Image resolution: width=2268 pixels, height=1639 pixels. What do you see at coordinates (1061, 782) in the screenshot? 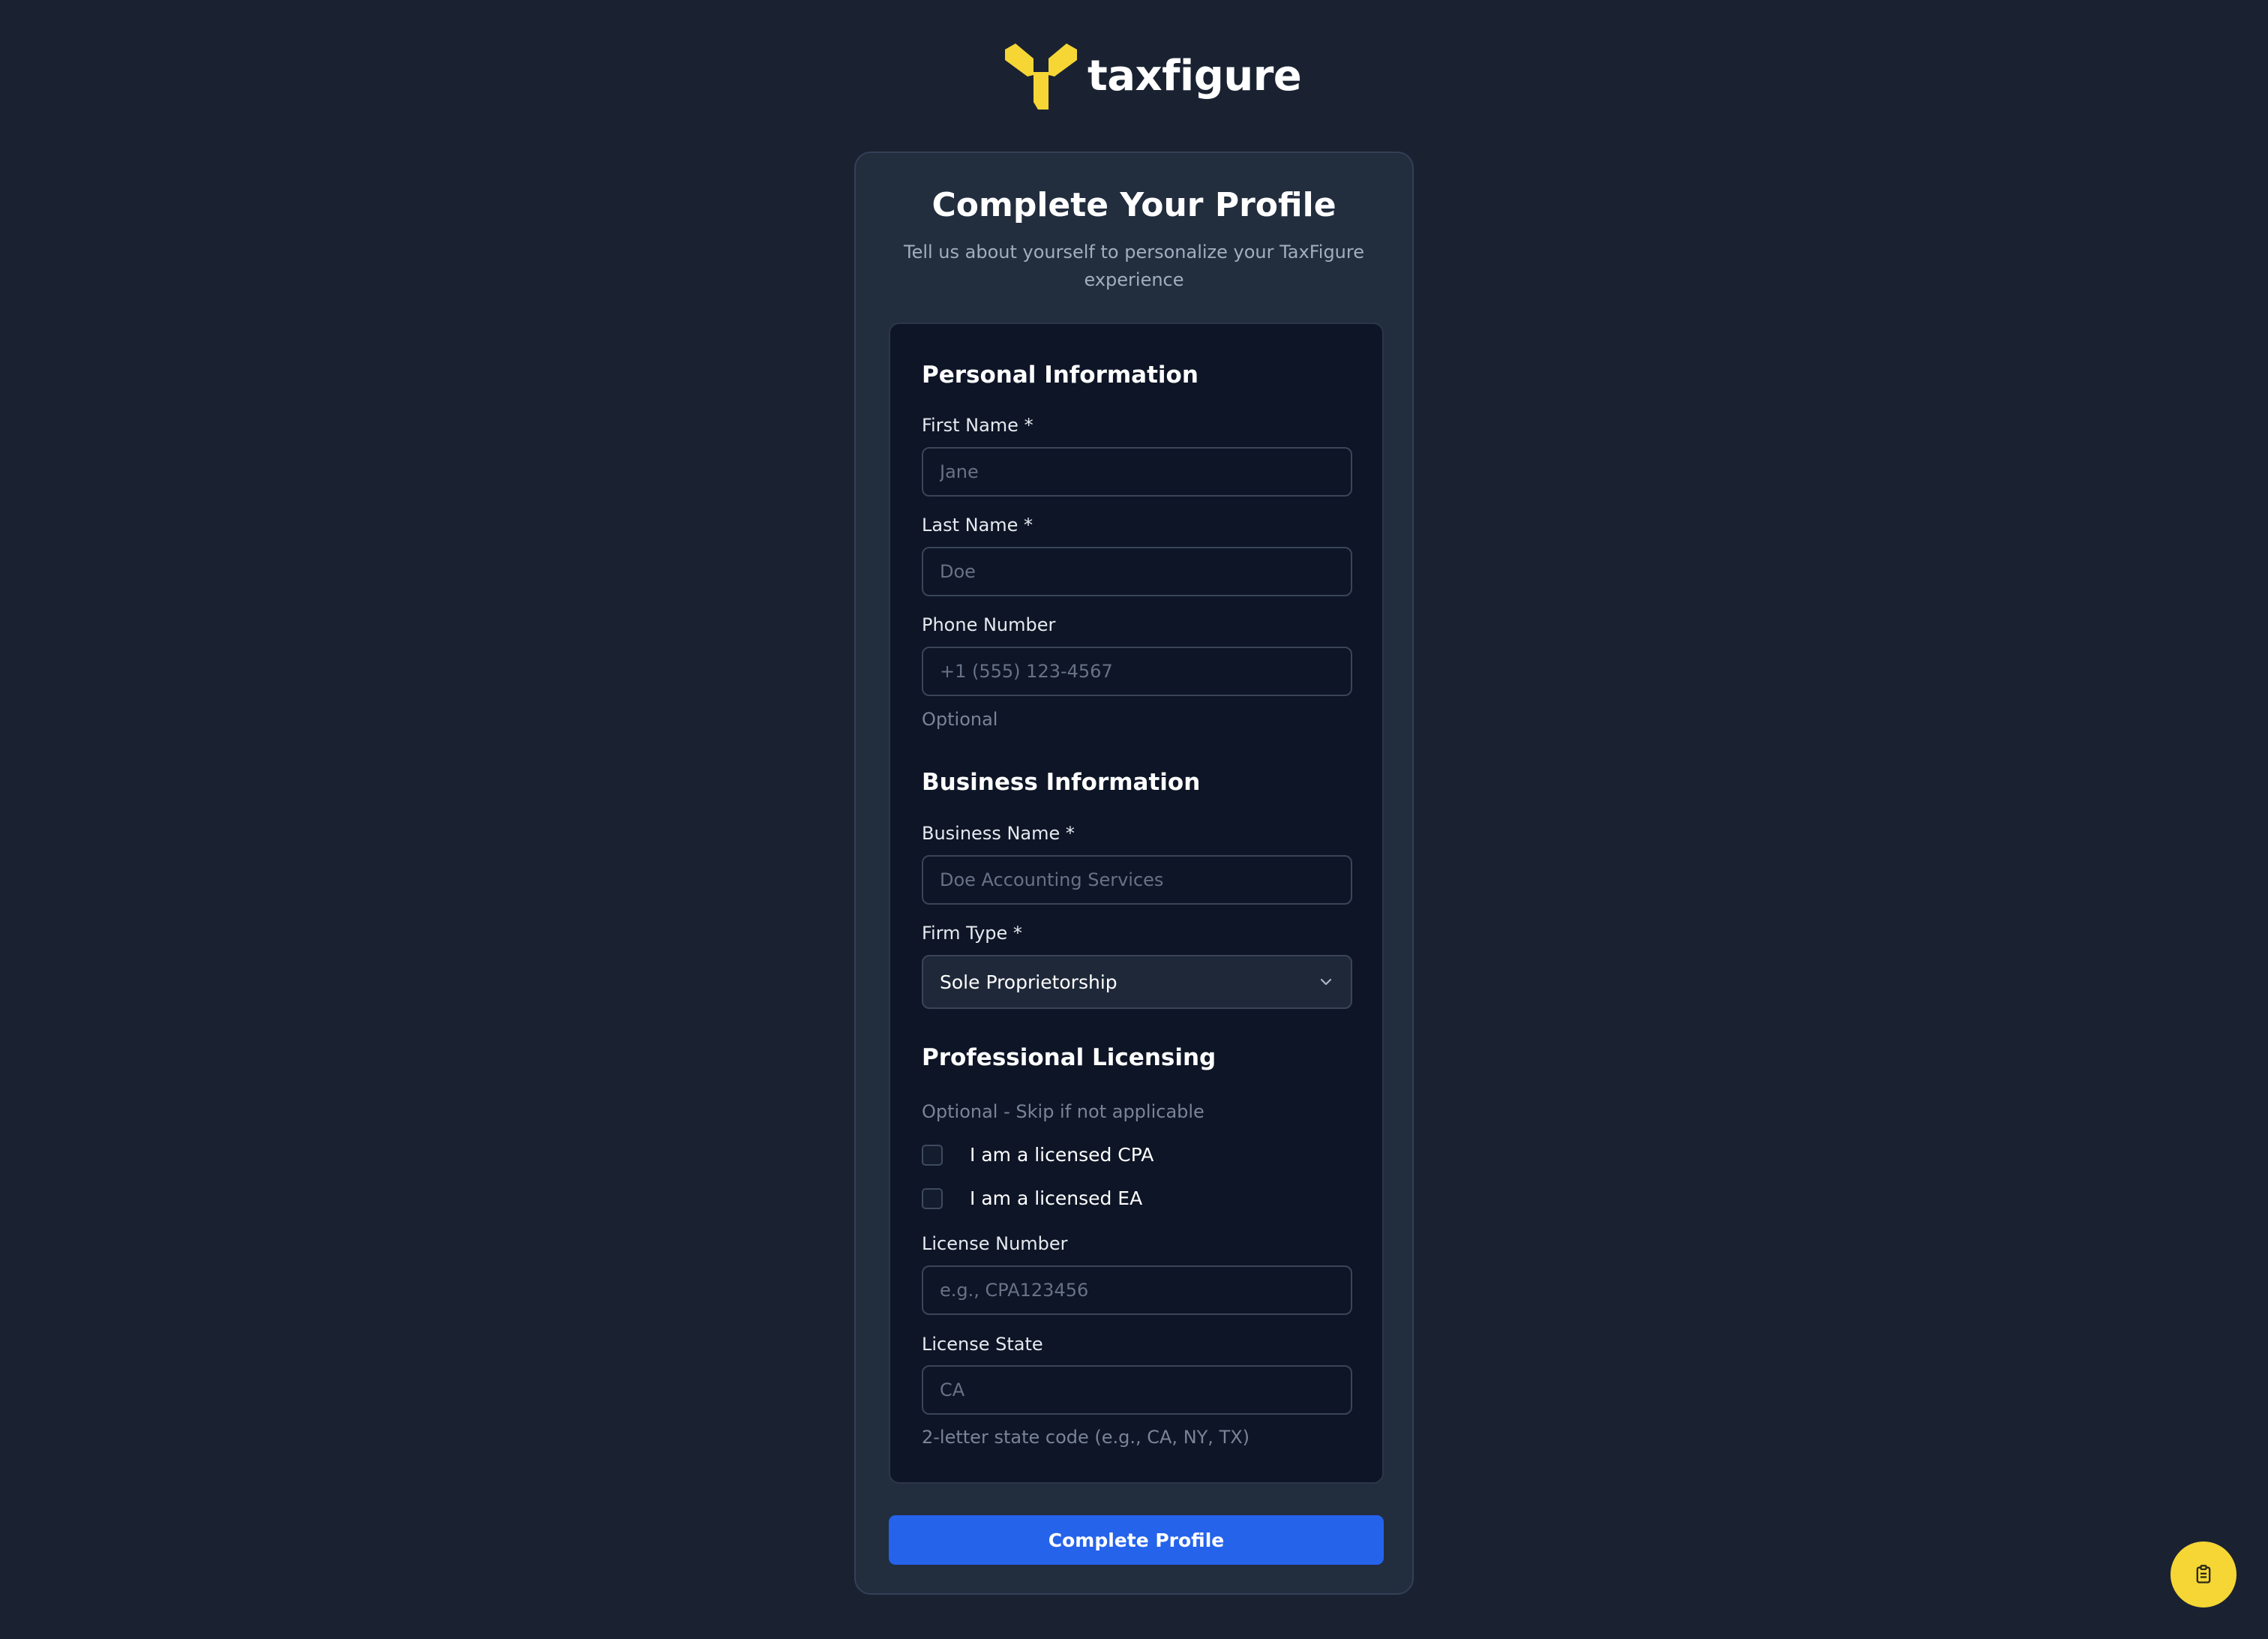
I see `business-info-heading: Business Information` at bounding box center [1061, 782].